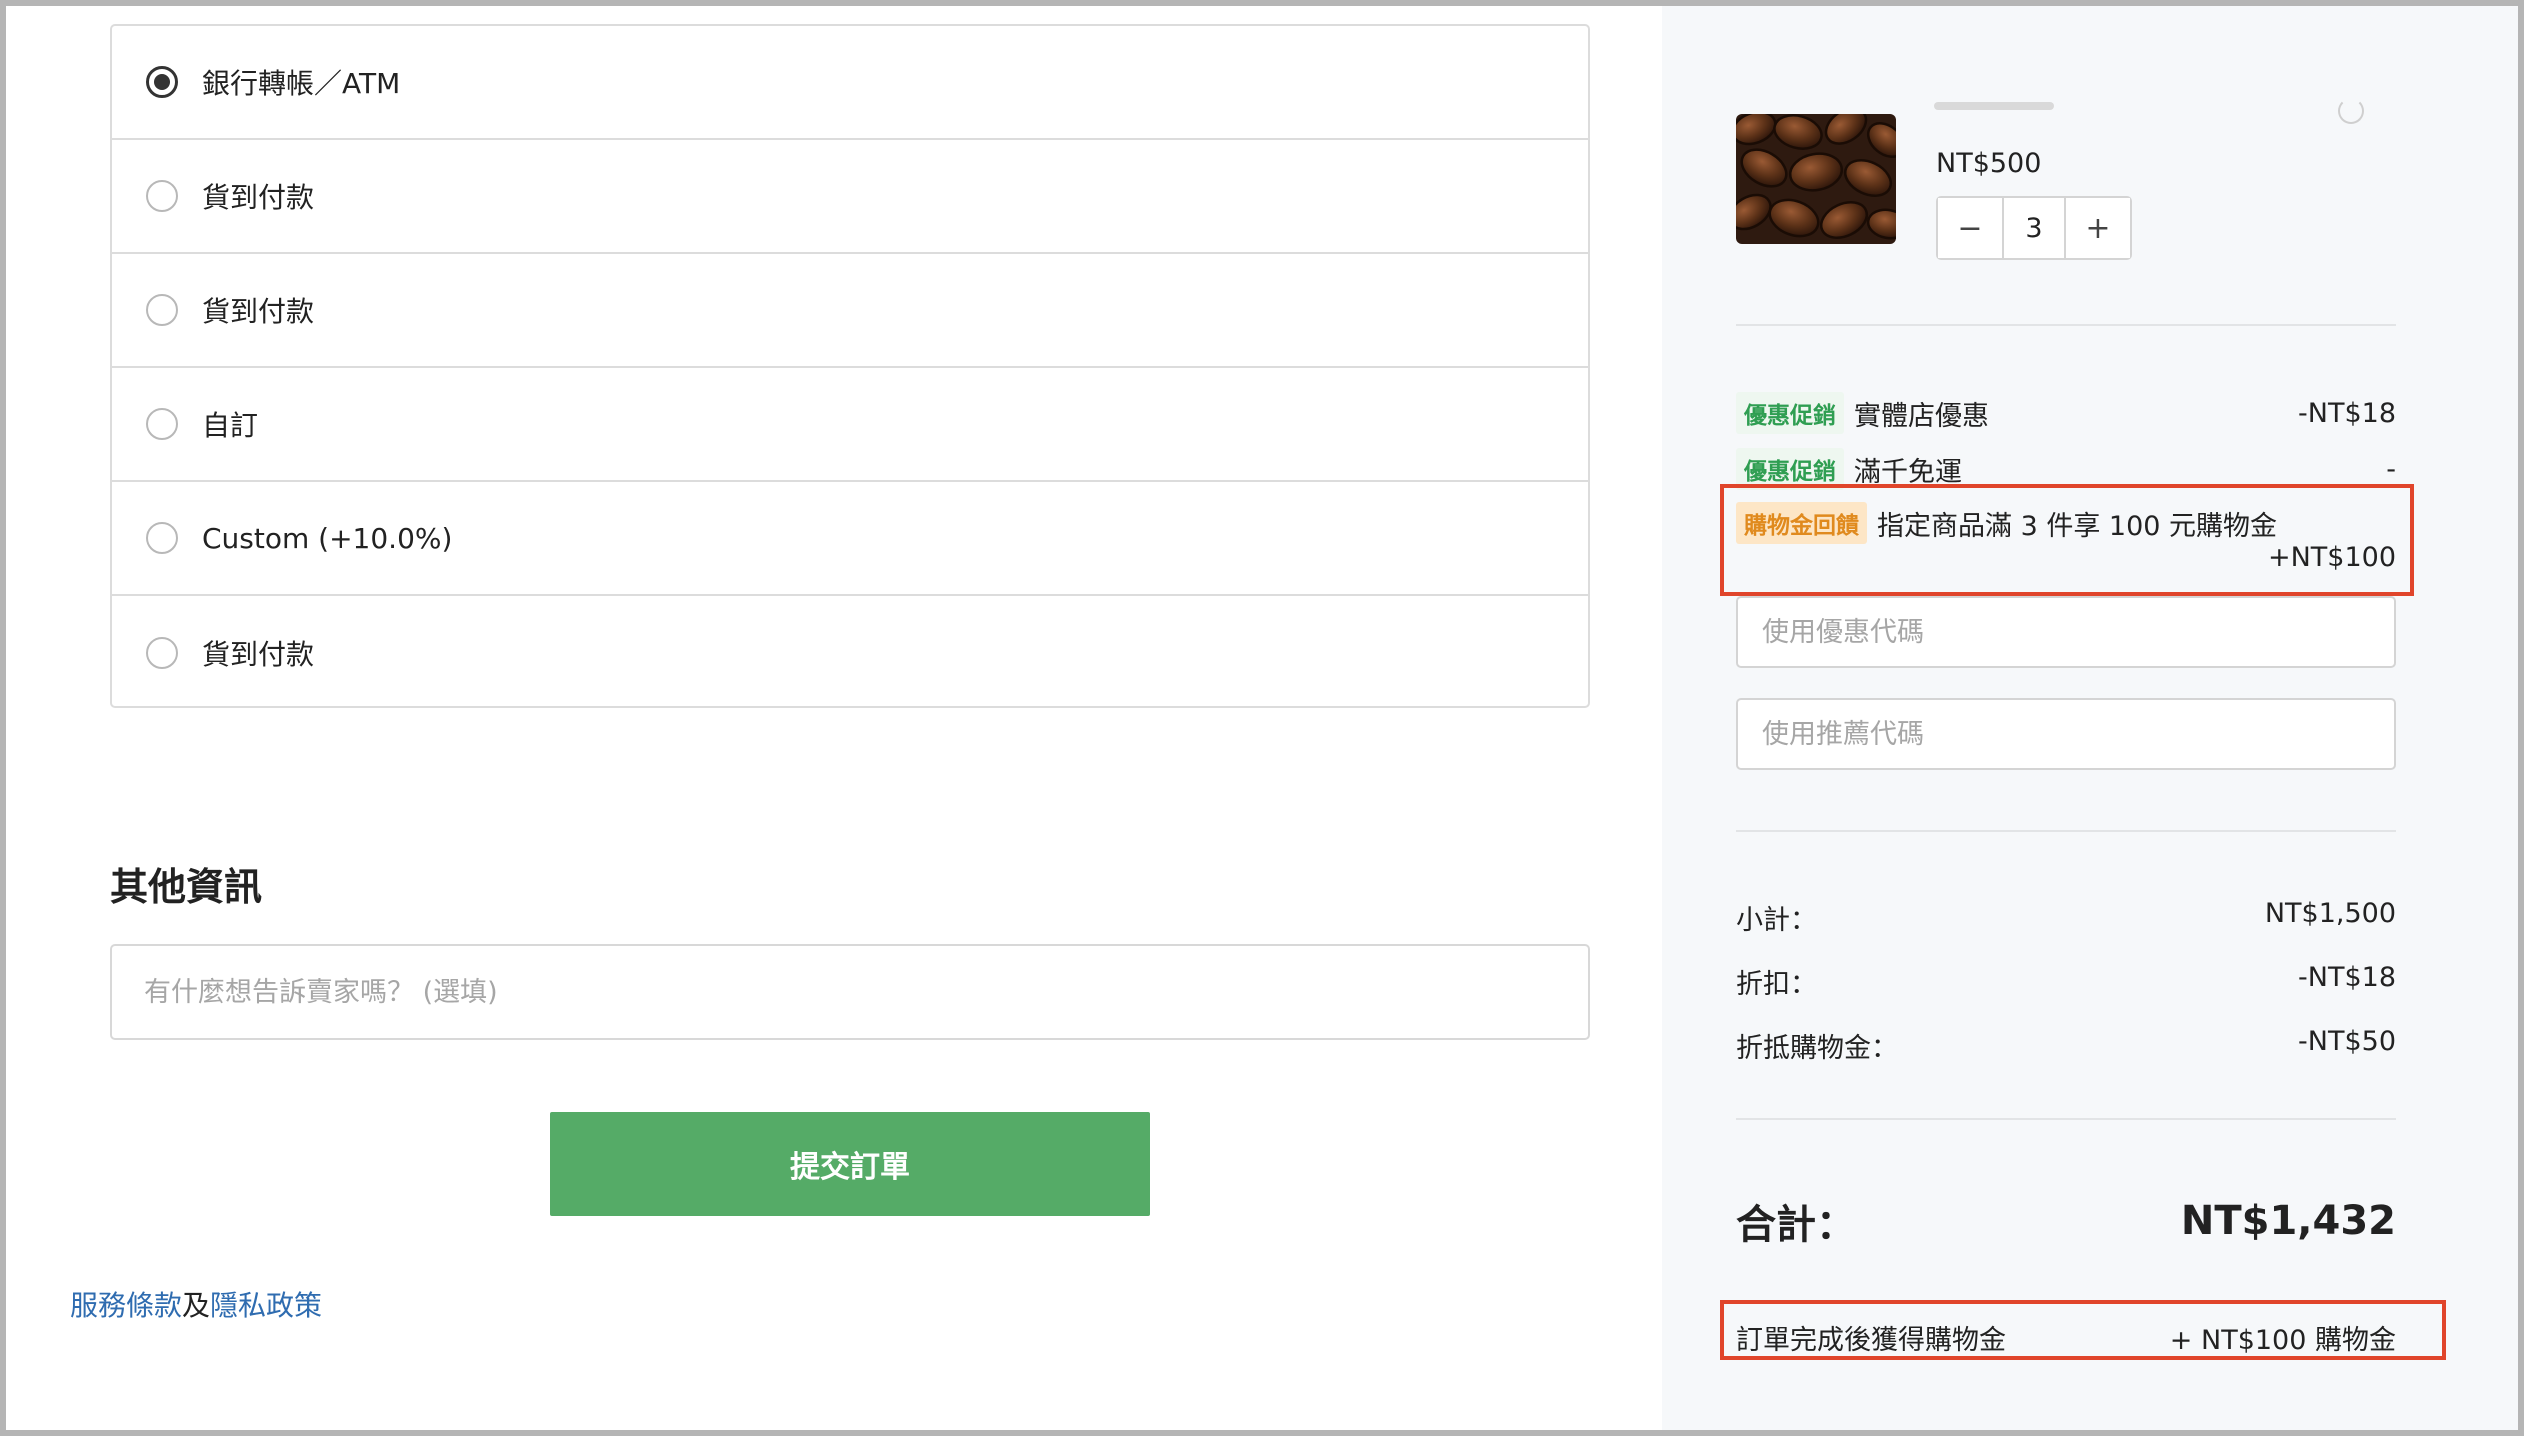 This screenshot has height=1436, width=2524. Describe the element at coordinates (850, 83) in the screenshot. I see `payment-option-bank-transfer: 銀行轉帳／ATM` at that location.